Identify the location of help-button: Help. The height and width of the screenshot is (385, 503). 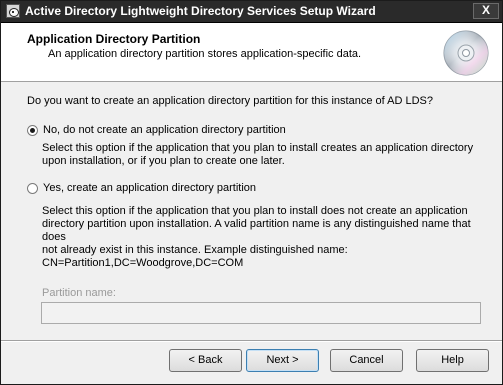
(452, 360).